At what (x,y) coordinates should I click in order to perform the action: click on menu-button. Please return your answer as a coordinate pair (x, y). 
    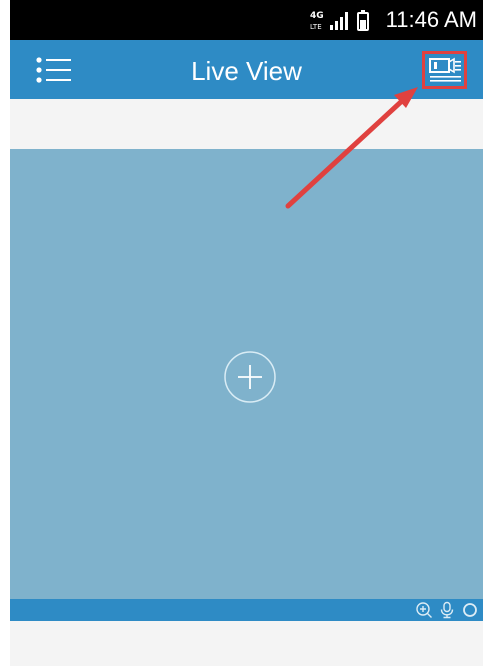
    Looking at the image, I should click on (54, 70).